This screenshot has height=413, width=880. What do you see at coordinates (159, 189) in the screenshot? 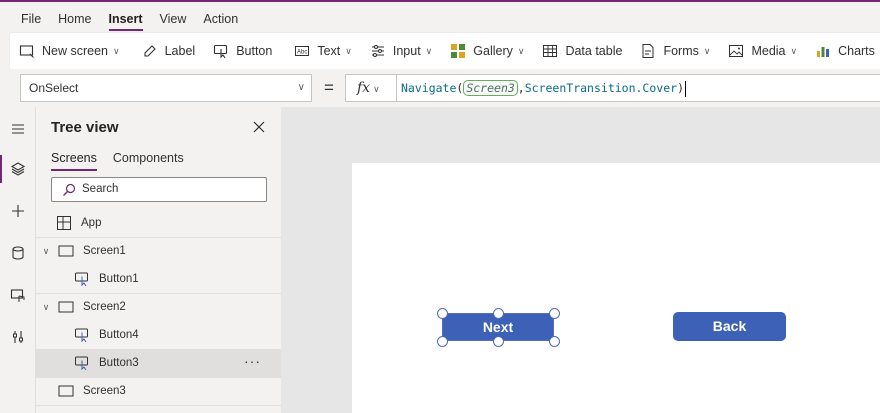
I see `tree-search-input: Search` at bounding box center [159, 189].